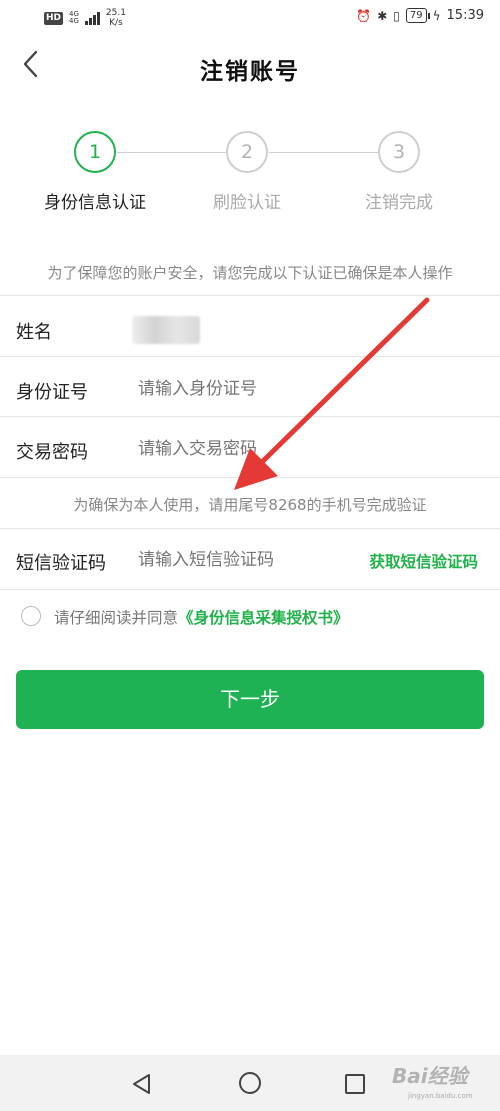  Describe the element at coordinates (355, 1084) in the screenshot. I see `nav-recent-button` at that location.